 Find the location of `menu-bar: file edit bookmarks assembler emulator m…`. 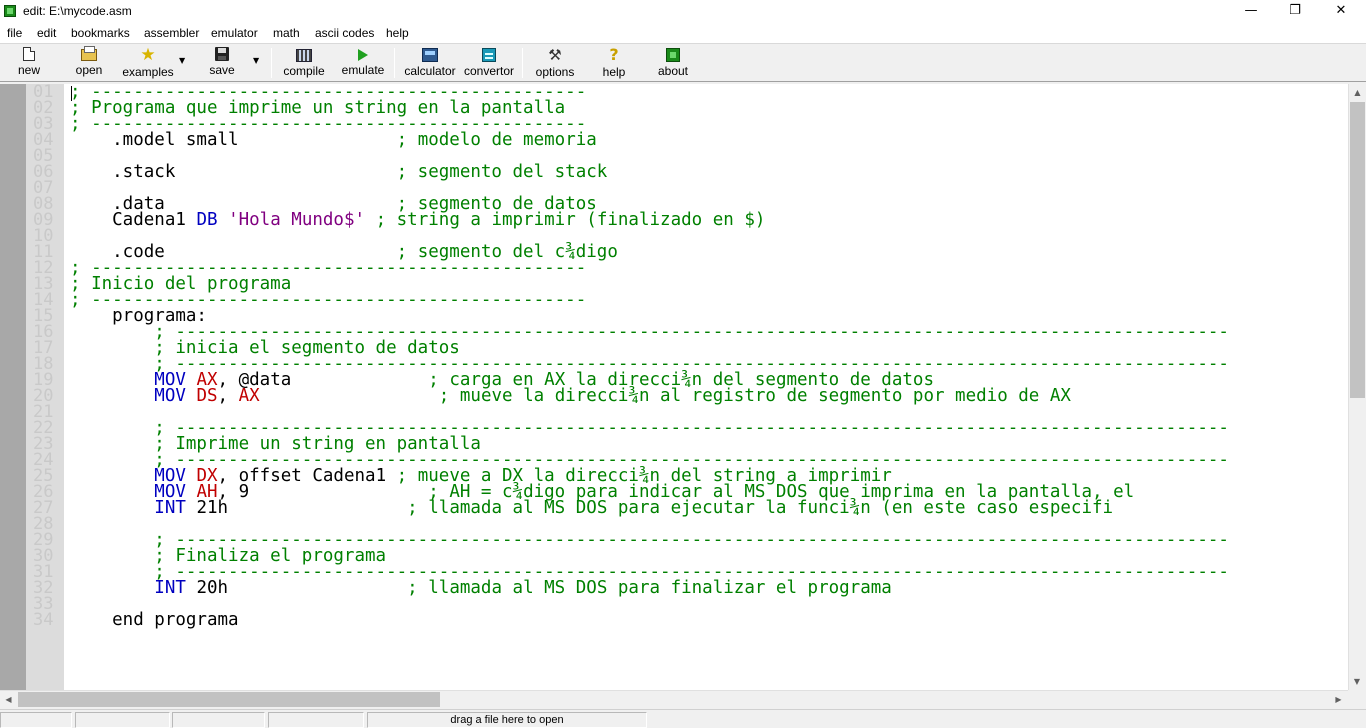

menu-bar: file edit bookmarks assembler emulator m… is located at coordinates (683, 33).